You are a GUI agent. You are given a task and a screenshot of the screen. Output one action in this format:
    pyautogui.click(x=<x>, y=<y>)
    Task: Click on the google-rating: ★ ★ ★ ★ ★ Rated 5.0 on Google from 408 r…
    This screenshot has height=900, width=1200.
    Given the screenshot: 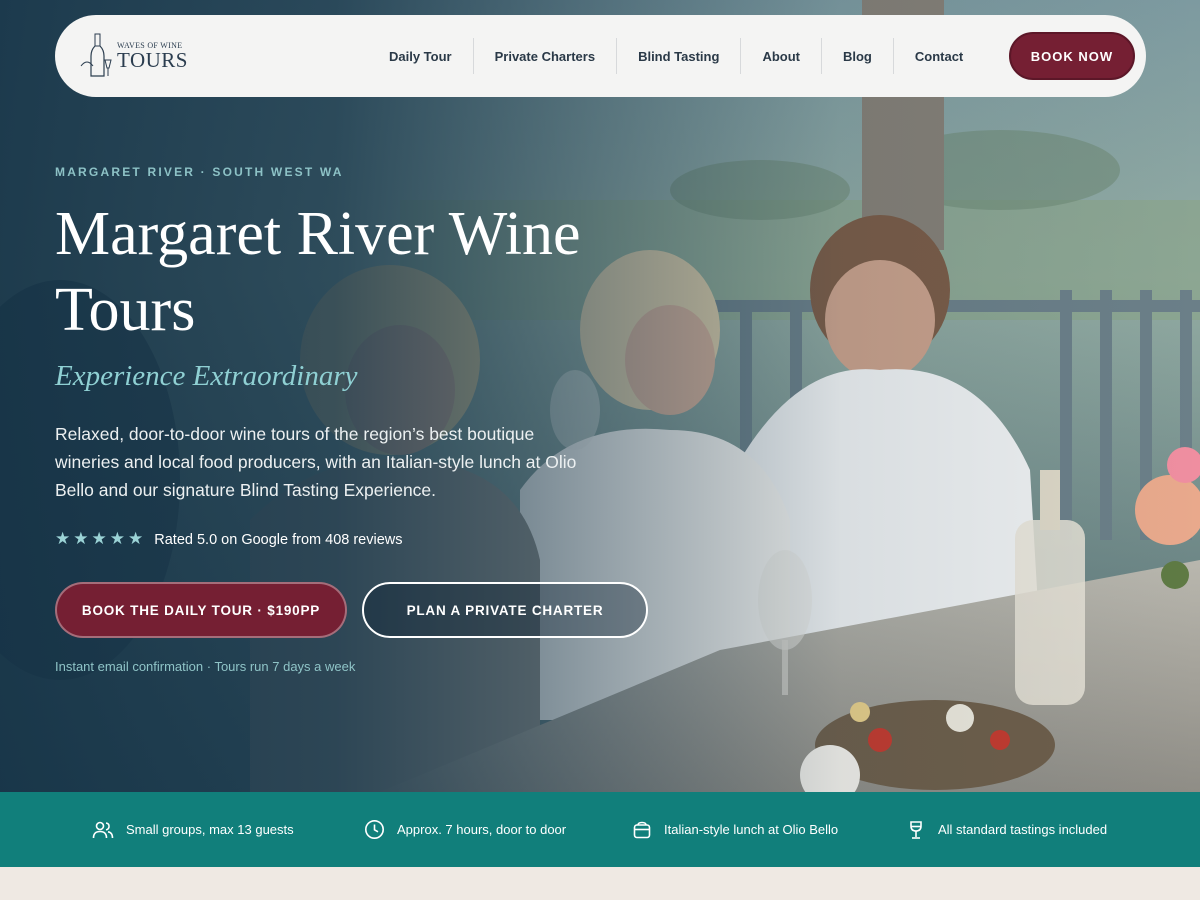 What is the action you would take?
    pyautogui.click(x=229, y=539)
    